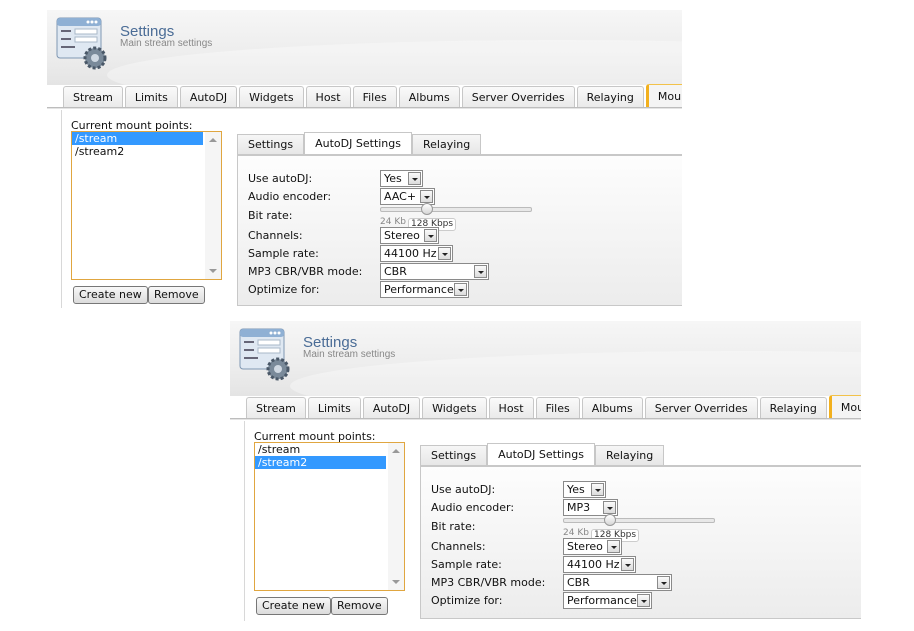 The width and height of the screenshot is (914, 631). I want to click on audio-encoder-label: Audio encoder:, so click(473, 507).